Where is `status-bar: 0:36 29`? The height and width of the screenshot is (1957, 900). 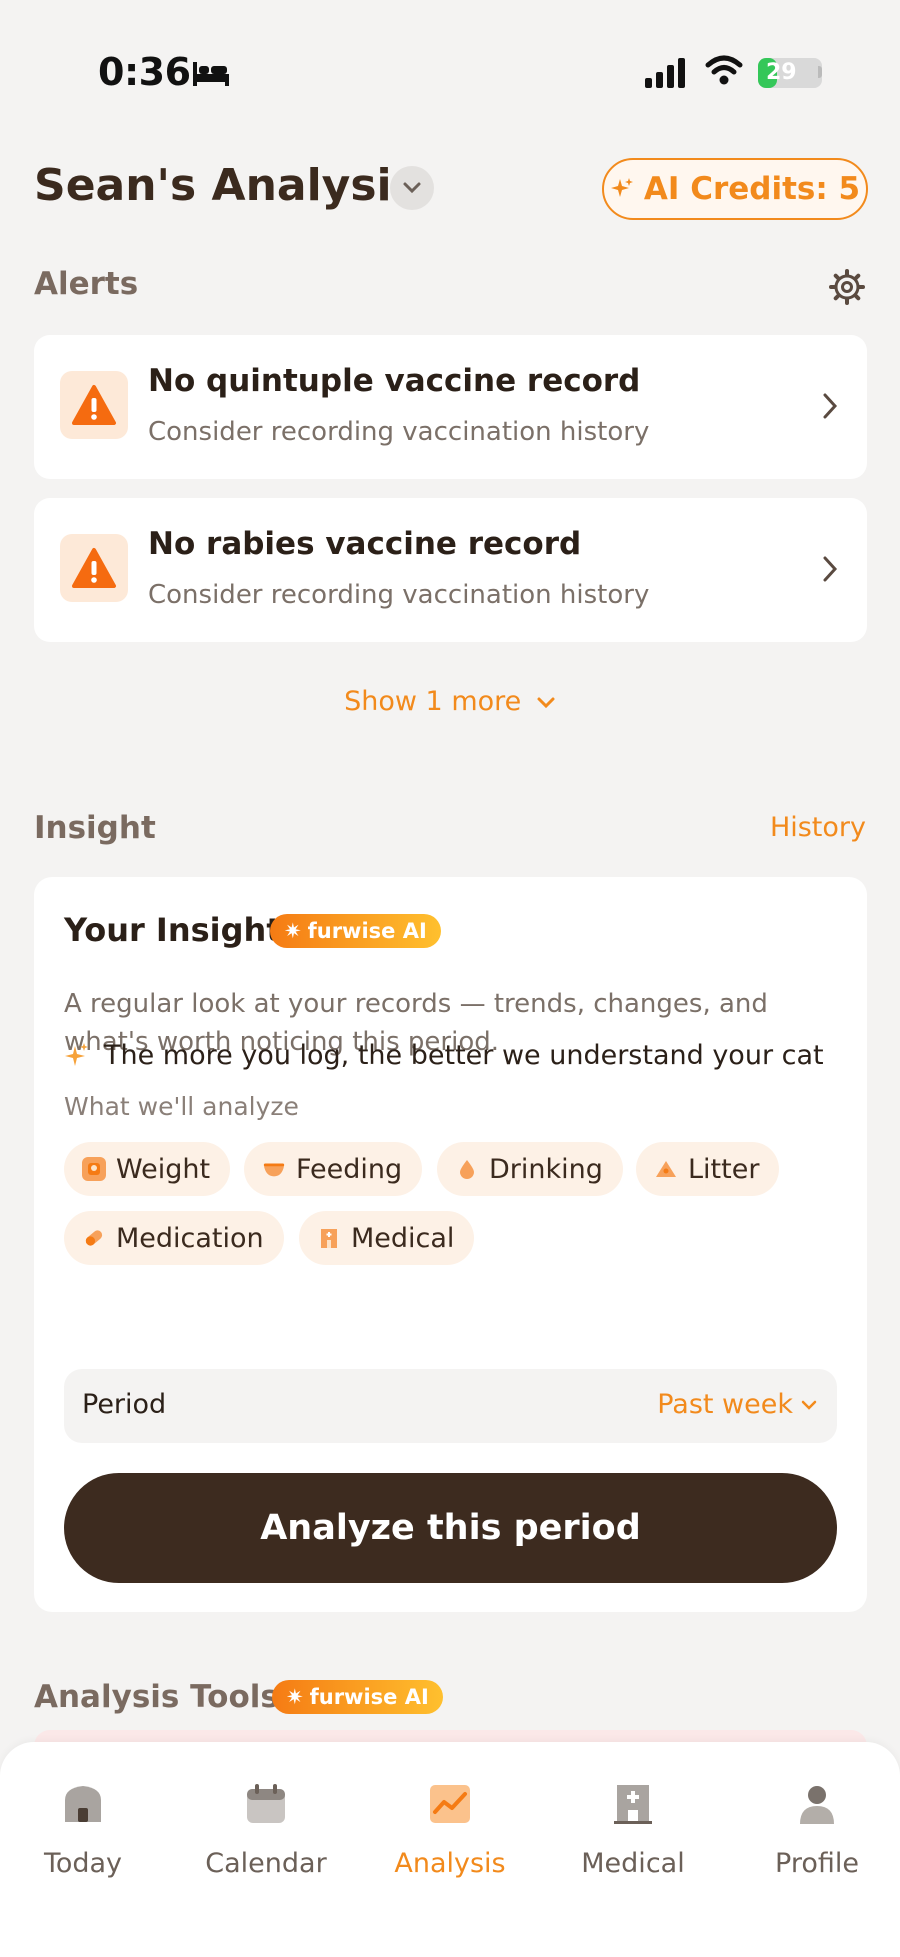
status-bar: 0:36 29 is located at coordinates (450, 75).